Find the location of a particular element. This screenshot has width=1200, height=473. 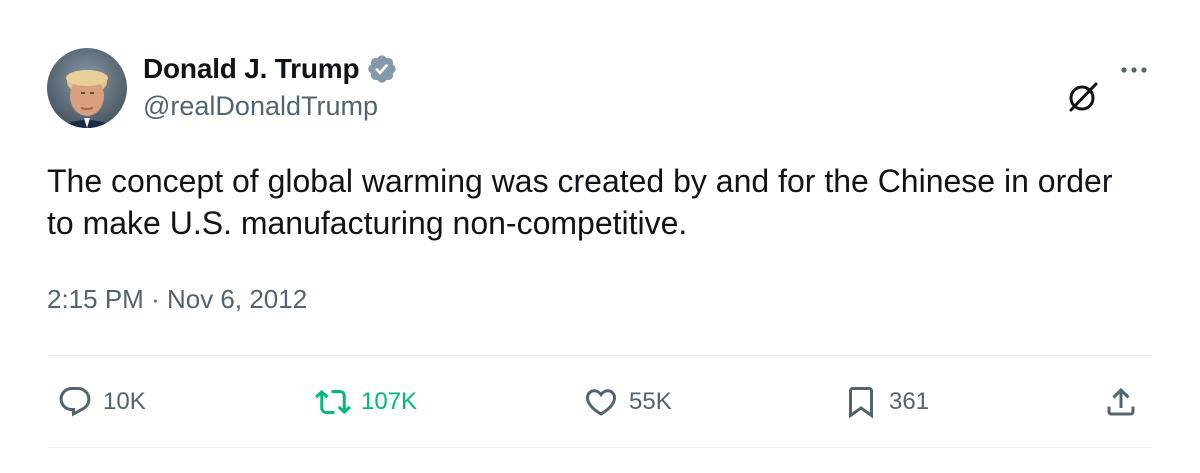

author-display-name: Donald J. Trump is located at coordinates (251, 69).